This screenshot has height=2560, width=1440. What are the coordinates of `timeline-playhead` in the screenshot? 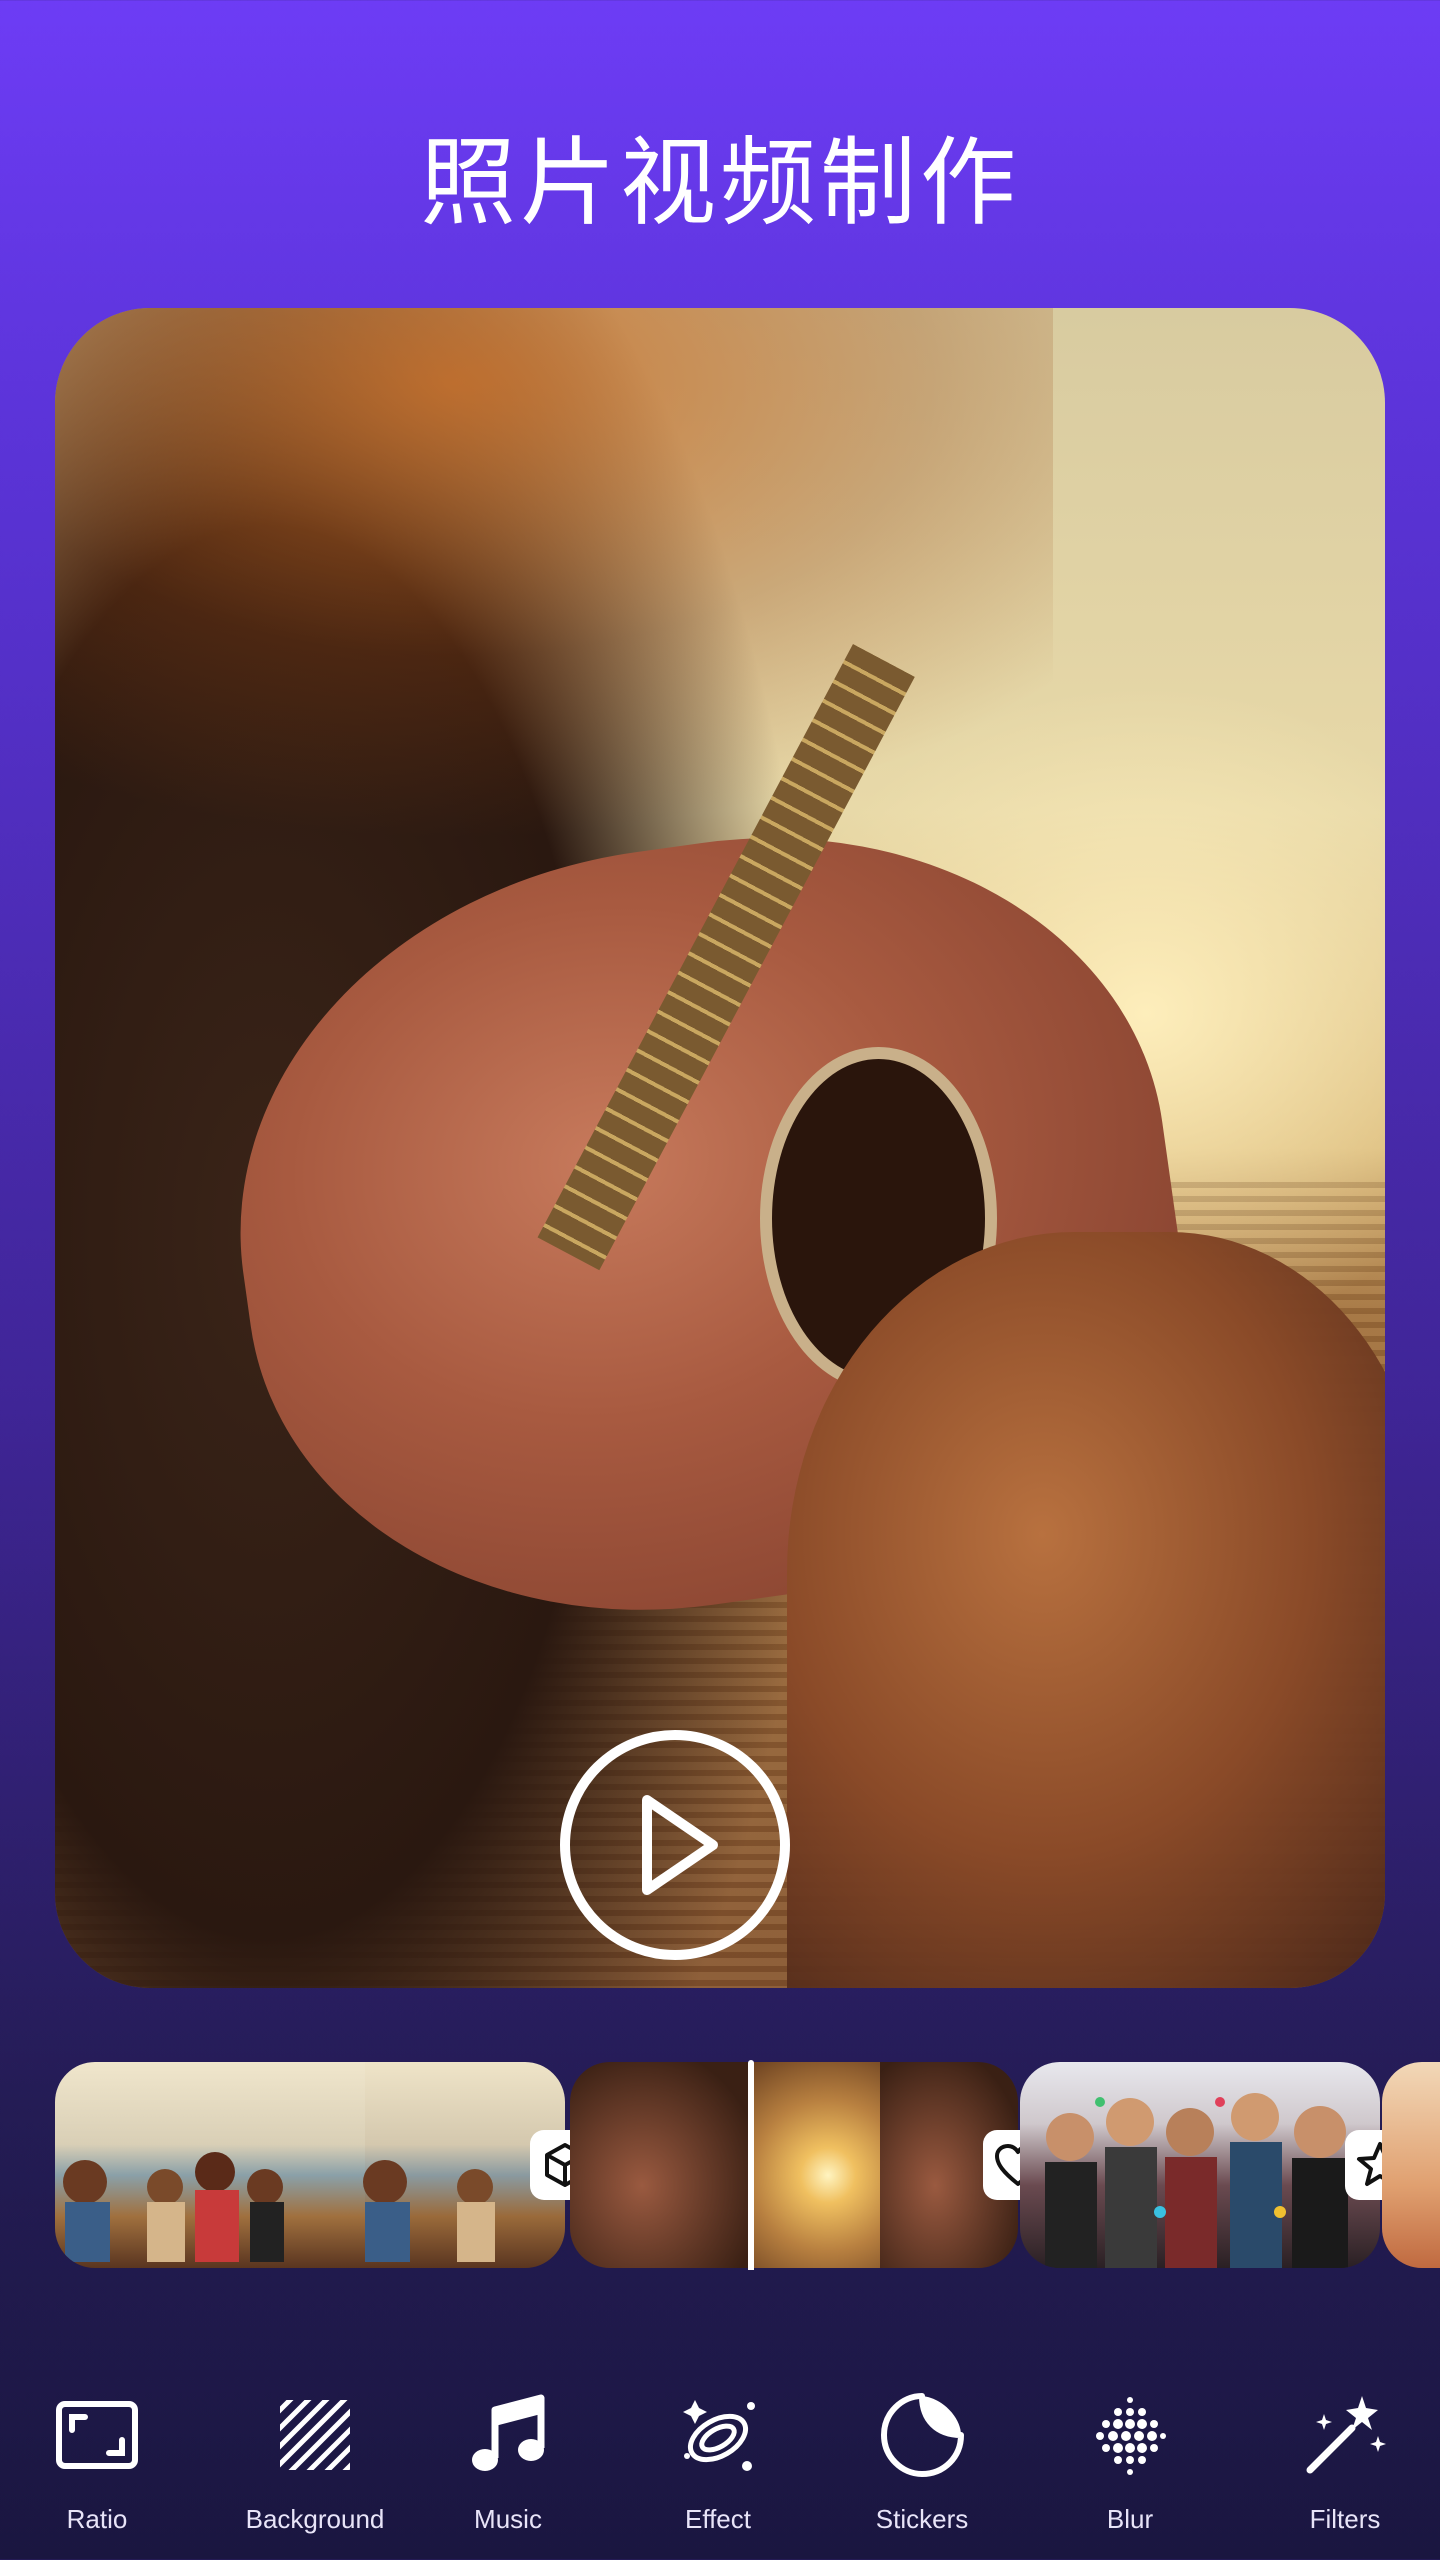 It's located at (751, 2165).